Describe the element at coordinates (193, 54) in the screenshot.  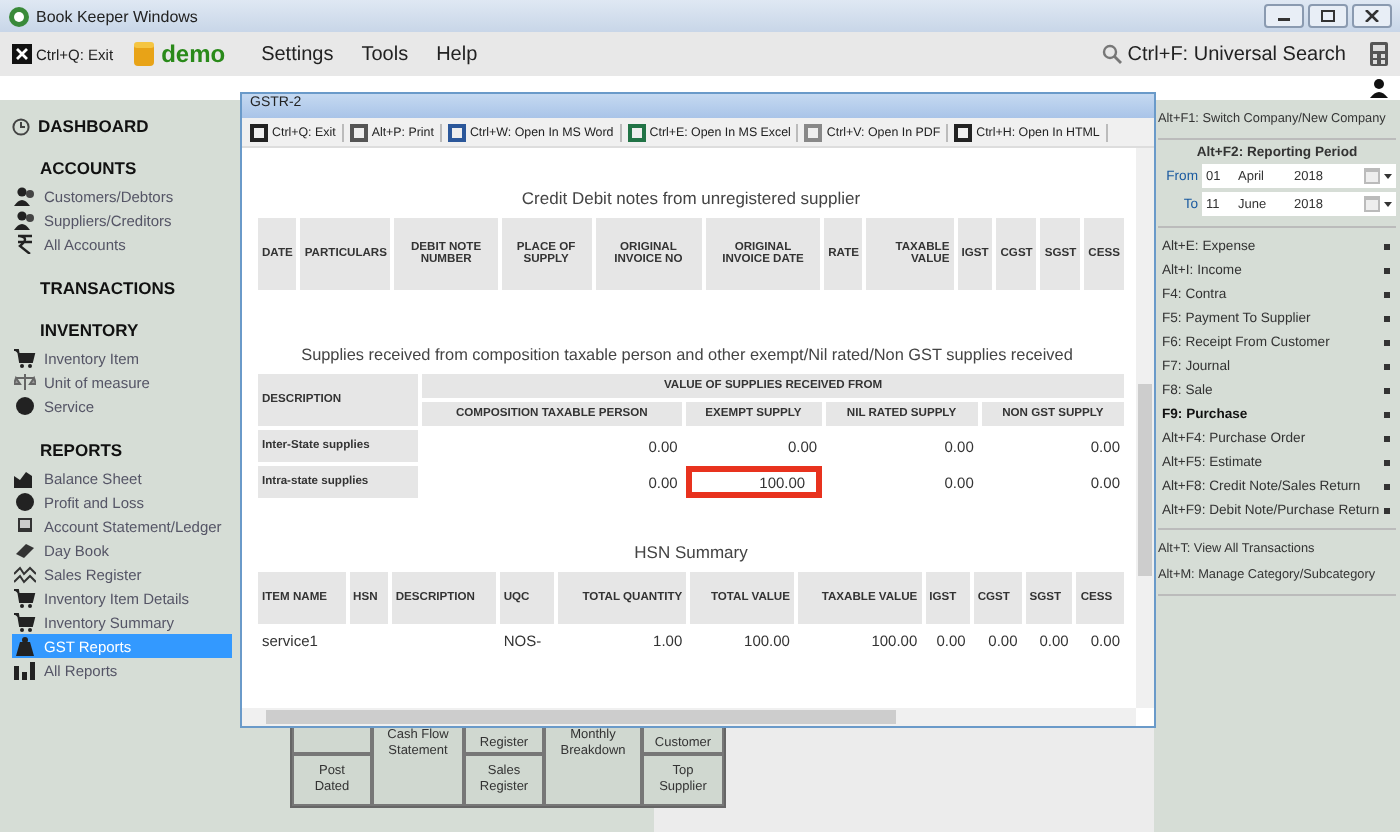
I see `company-name: demo` at that location.